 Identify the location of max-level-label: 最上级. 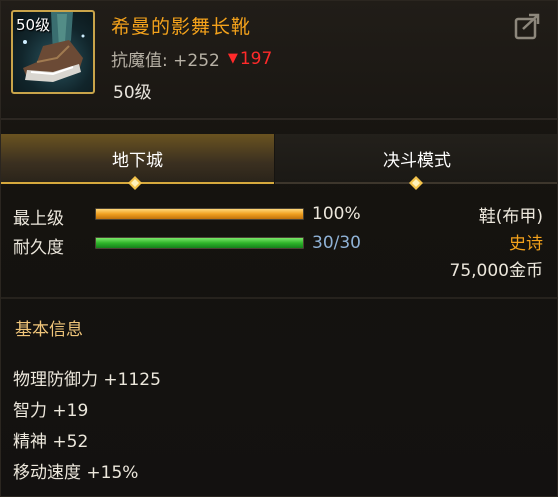
(38, 219).